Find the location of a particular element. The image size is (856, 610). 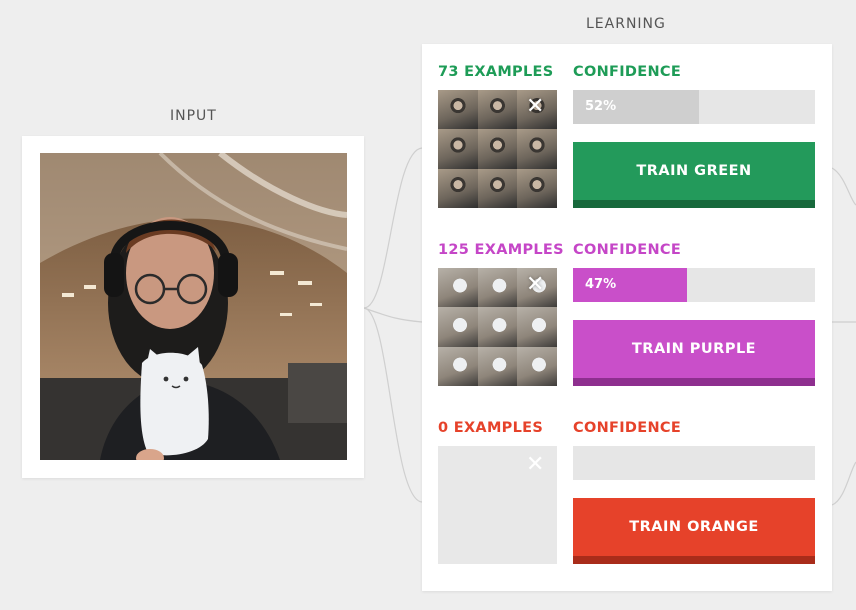

example-thumbnails-empty: ✕ is located at coordinates (497, 505).